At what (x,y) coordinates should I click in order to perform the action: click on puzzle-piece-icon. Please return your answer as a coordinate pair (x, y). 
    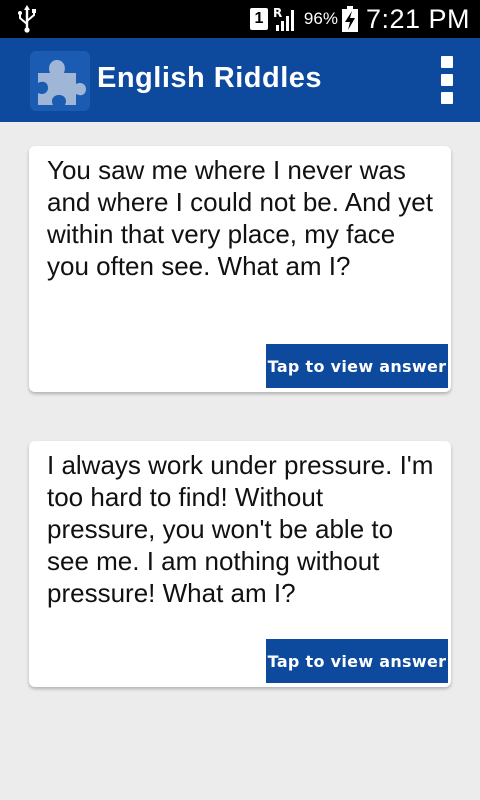
    Looking at the image, I should click on (60, 81).